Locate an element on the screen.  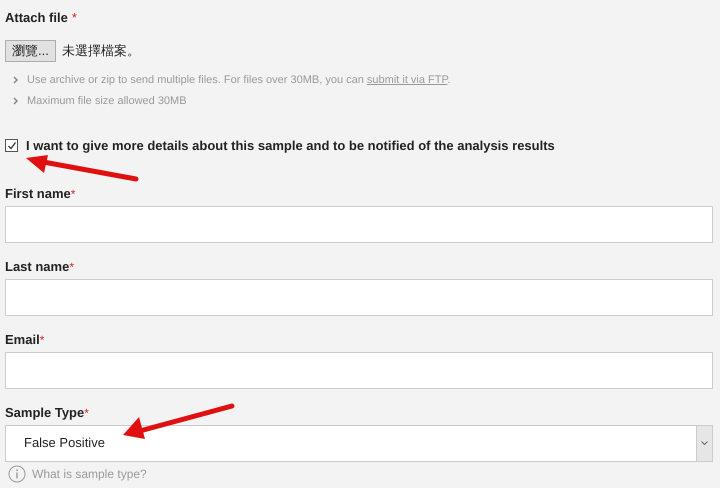
caret-icon is located at coordinates (704, 443).